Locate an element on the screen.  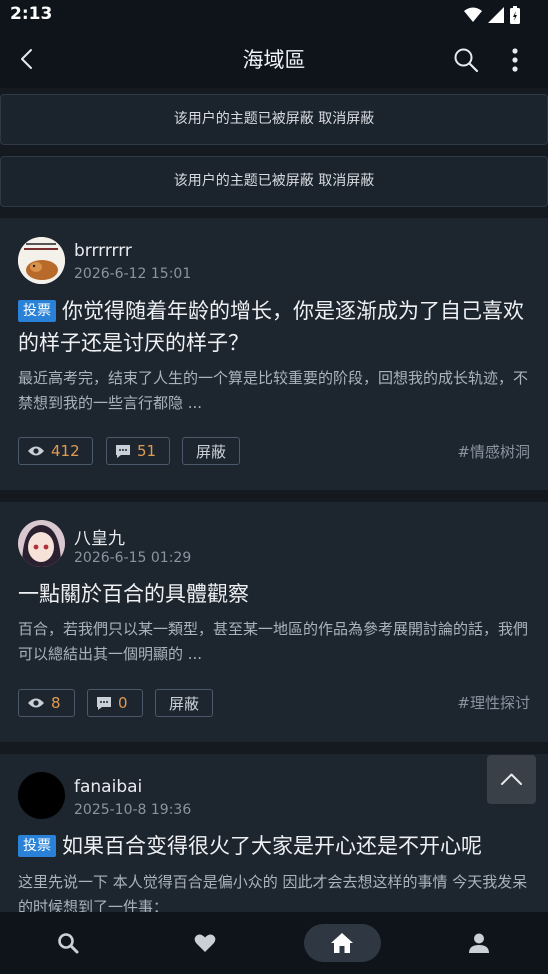
anime-girl-avatar-image is located at coordinates (41, 543).